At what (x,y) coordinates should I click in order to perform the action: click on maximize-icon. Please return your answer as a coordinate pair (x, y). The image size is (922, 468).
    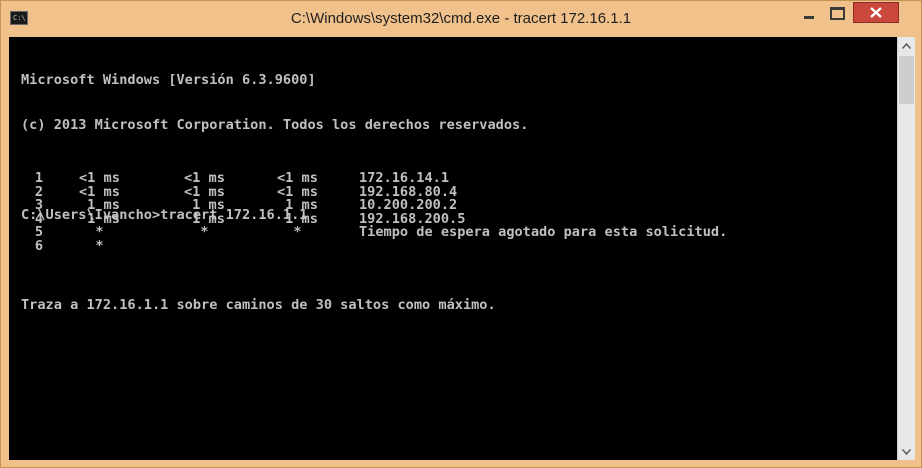
    Looking at the image, I should click on (837, 13).